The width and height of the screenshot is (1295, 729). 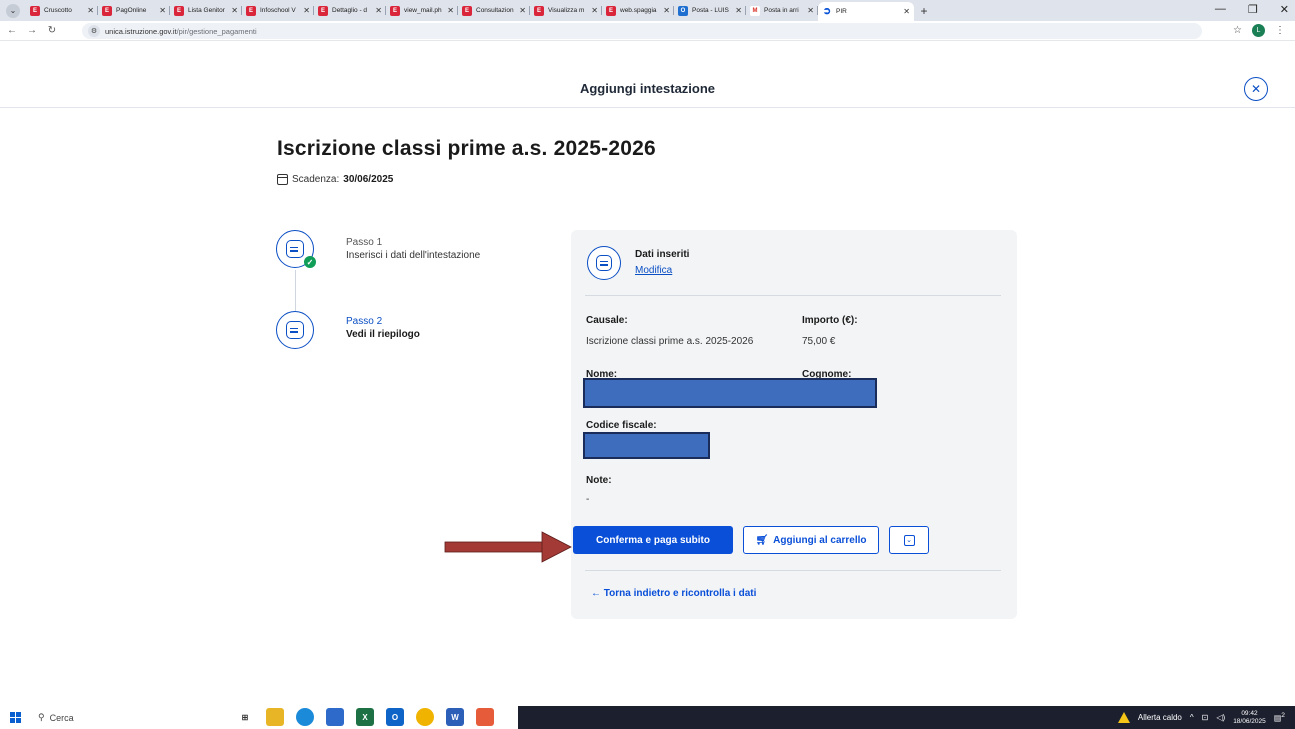 I want to click on browser-tab: O Posta - LUIS ✕, so click(x=710, y=10).